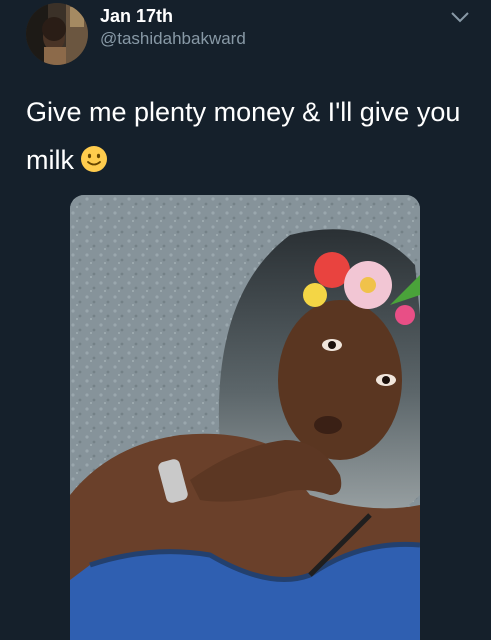  What do you see at coordinates (173, 39) in the screenshot?
I see `user-handle: @tashidahbakward` at bounding box center [173, 39].